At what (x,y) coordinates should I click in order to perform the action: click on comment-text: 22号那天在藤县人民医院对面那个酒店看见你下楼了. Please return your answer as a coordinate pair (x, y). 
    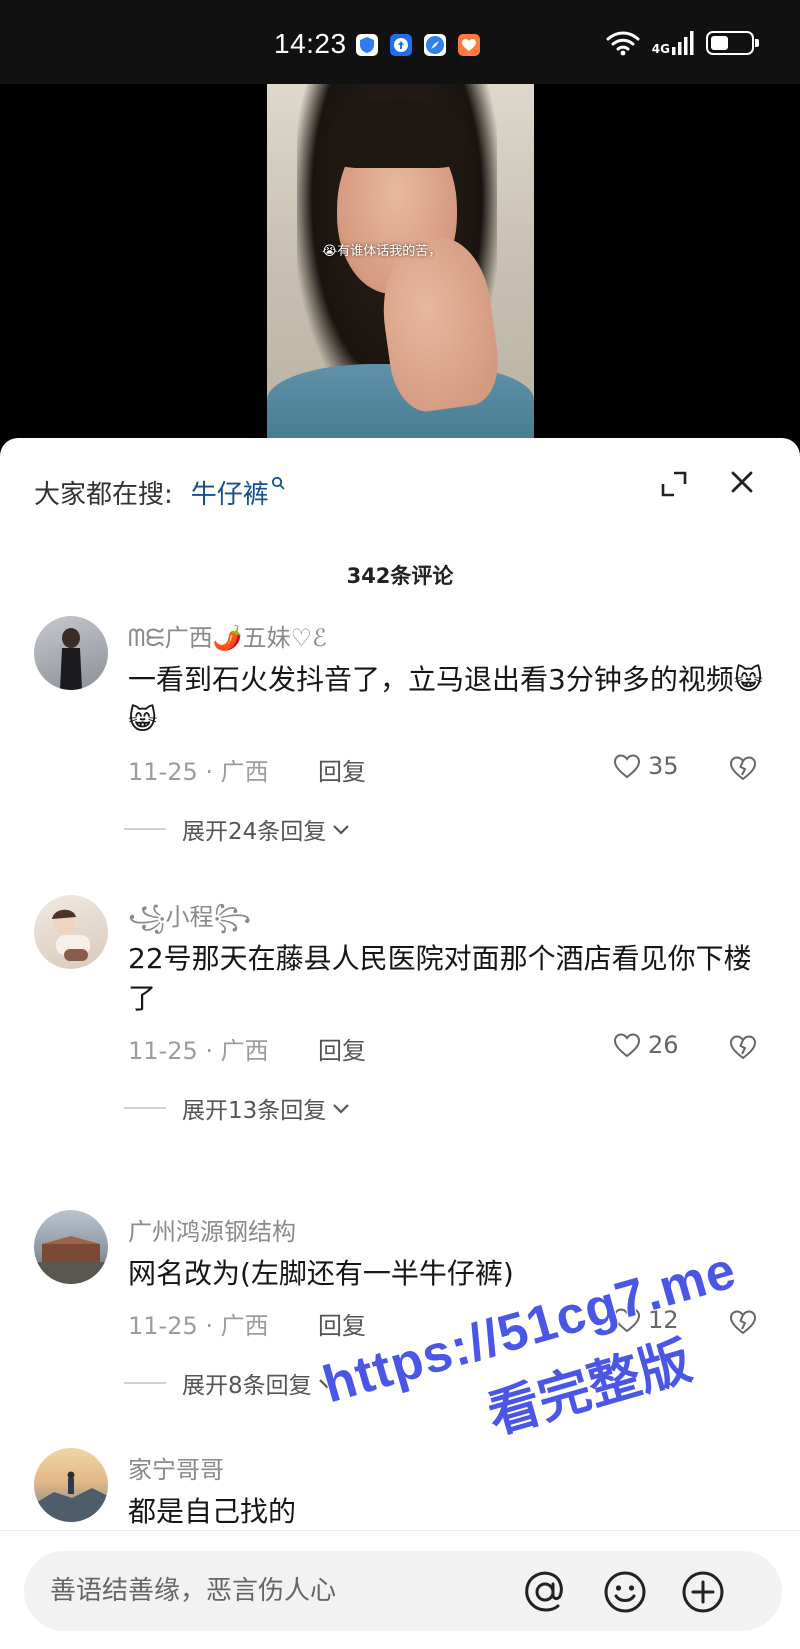
    Looking at the image, I should click on (440, 978).